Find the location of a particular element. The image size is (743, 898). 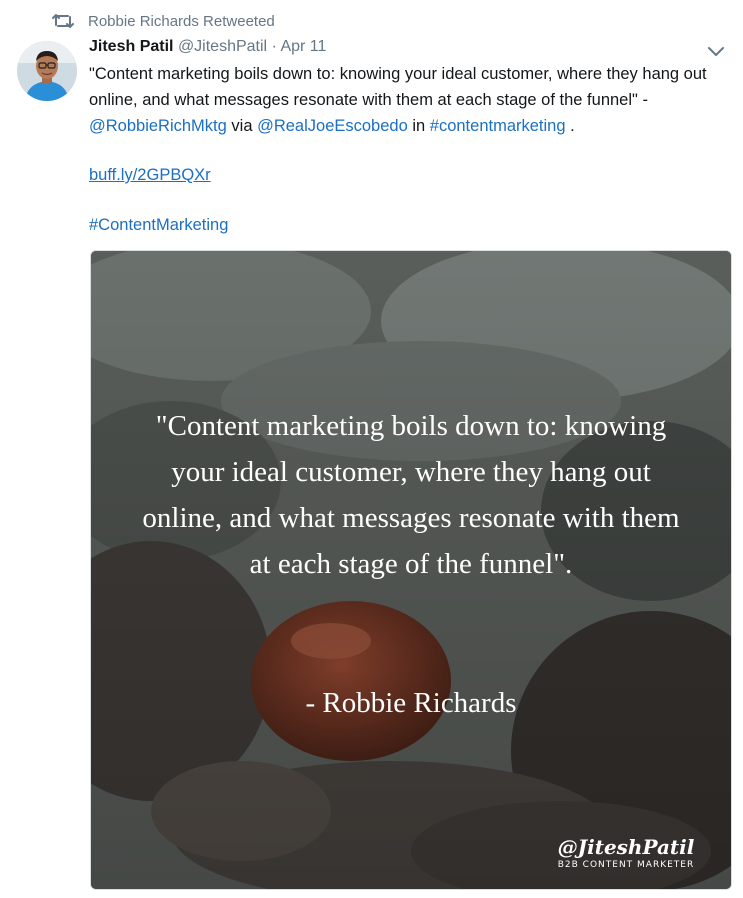

mention-realjoeescobedo: @RealJoeEscobedo is located at coordinates (332, 126).